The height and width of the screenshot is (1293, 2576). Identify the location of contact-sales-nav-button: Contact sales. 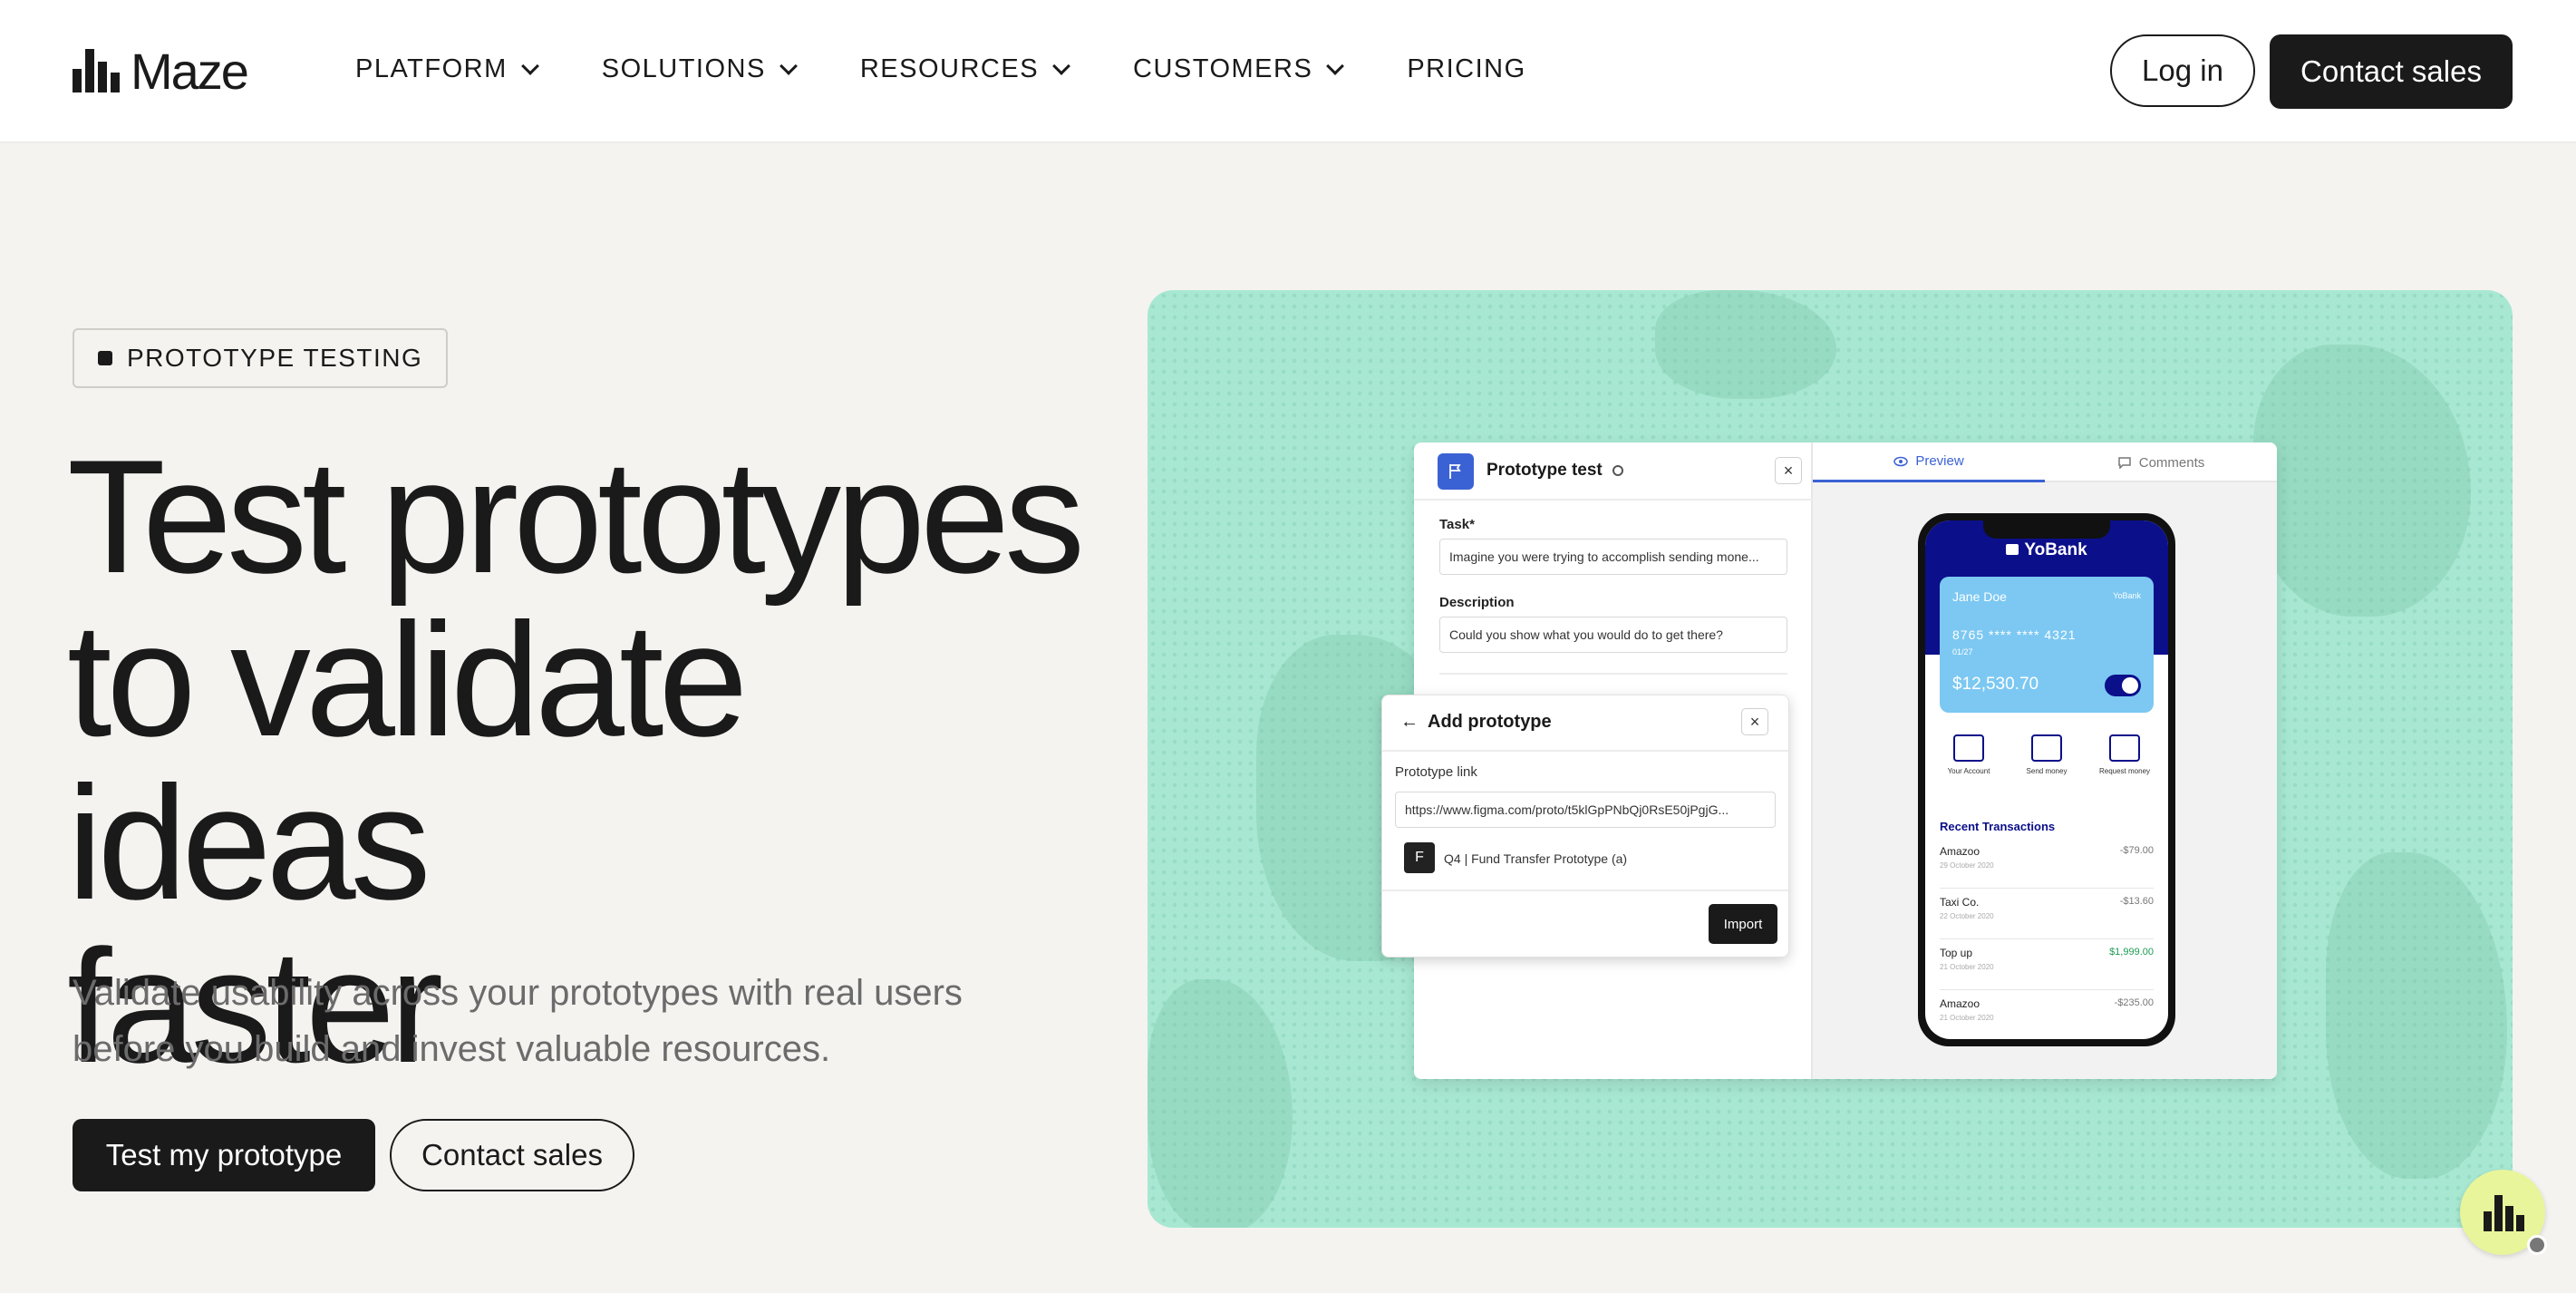
(2391, 71).